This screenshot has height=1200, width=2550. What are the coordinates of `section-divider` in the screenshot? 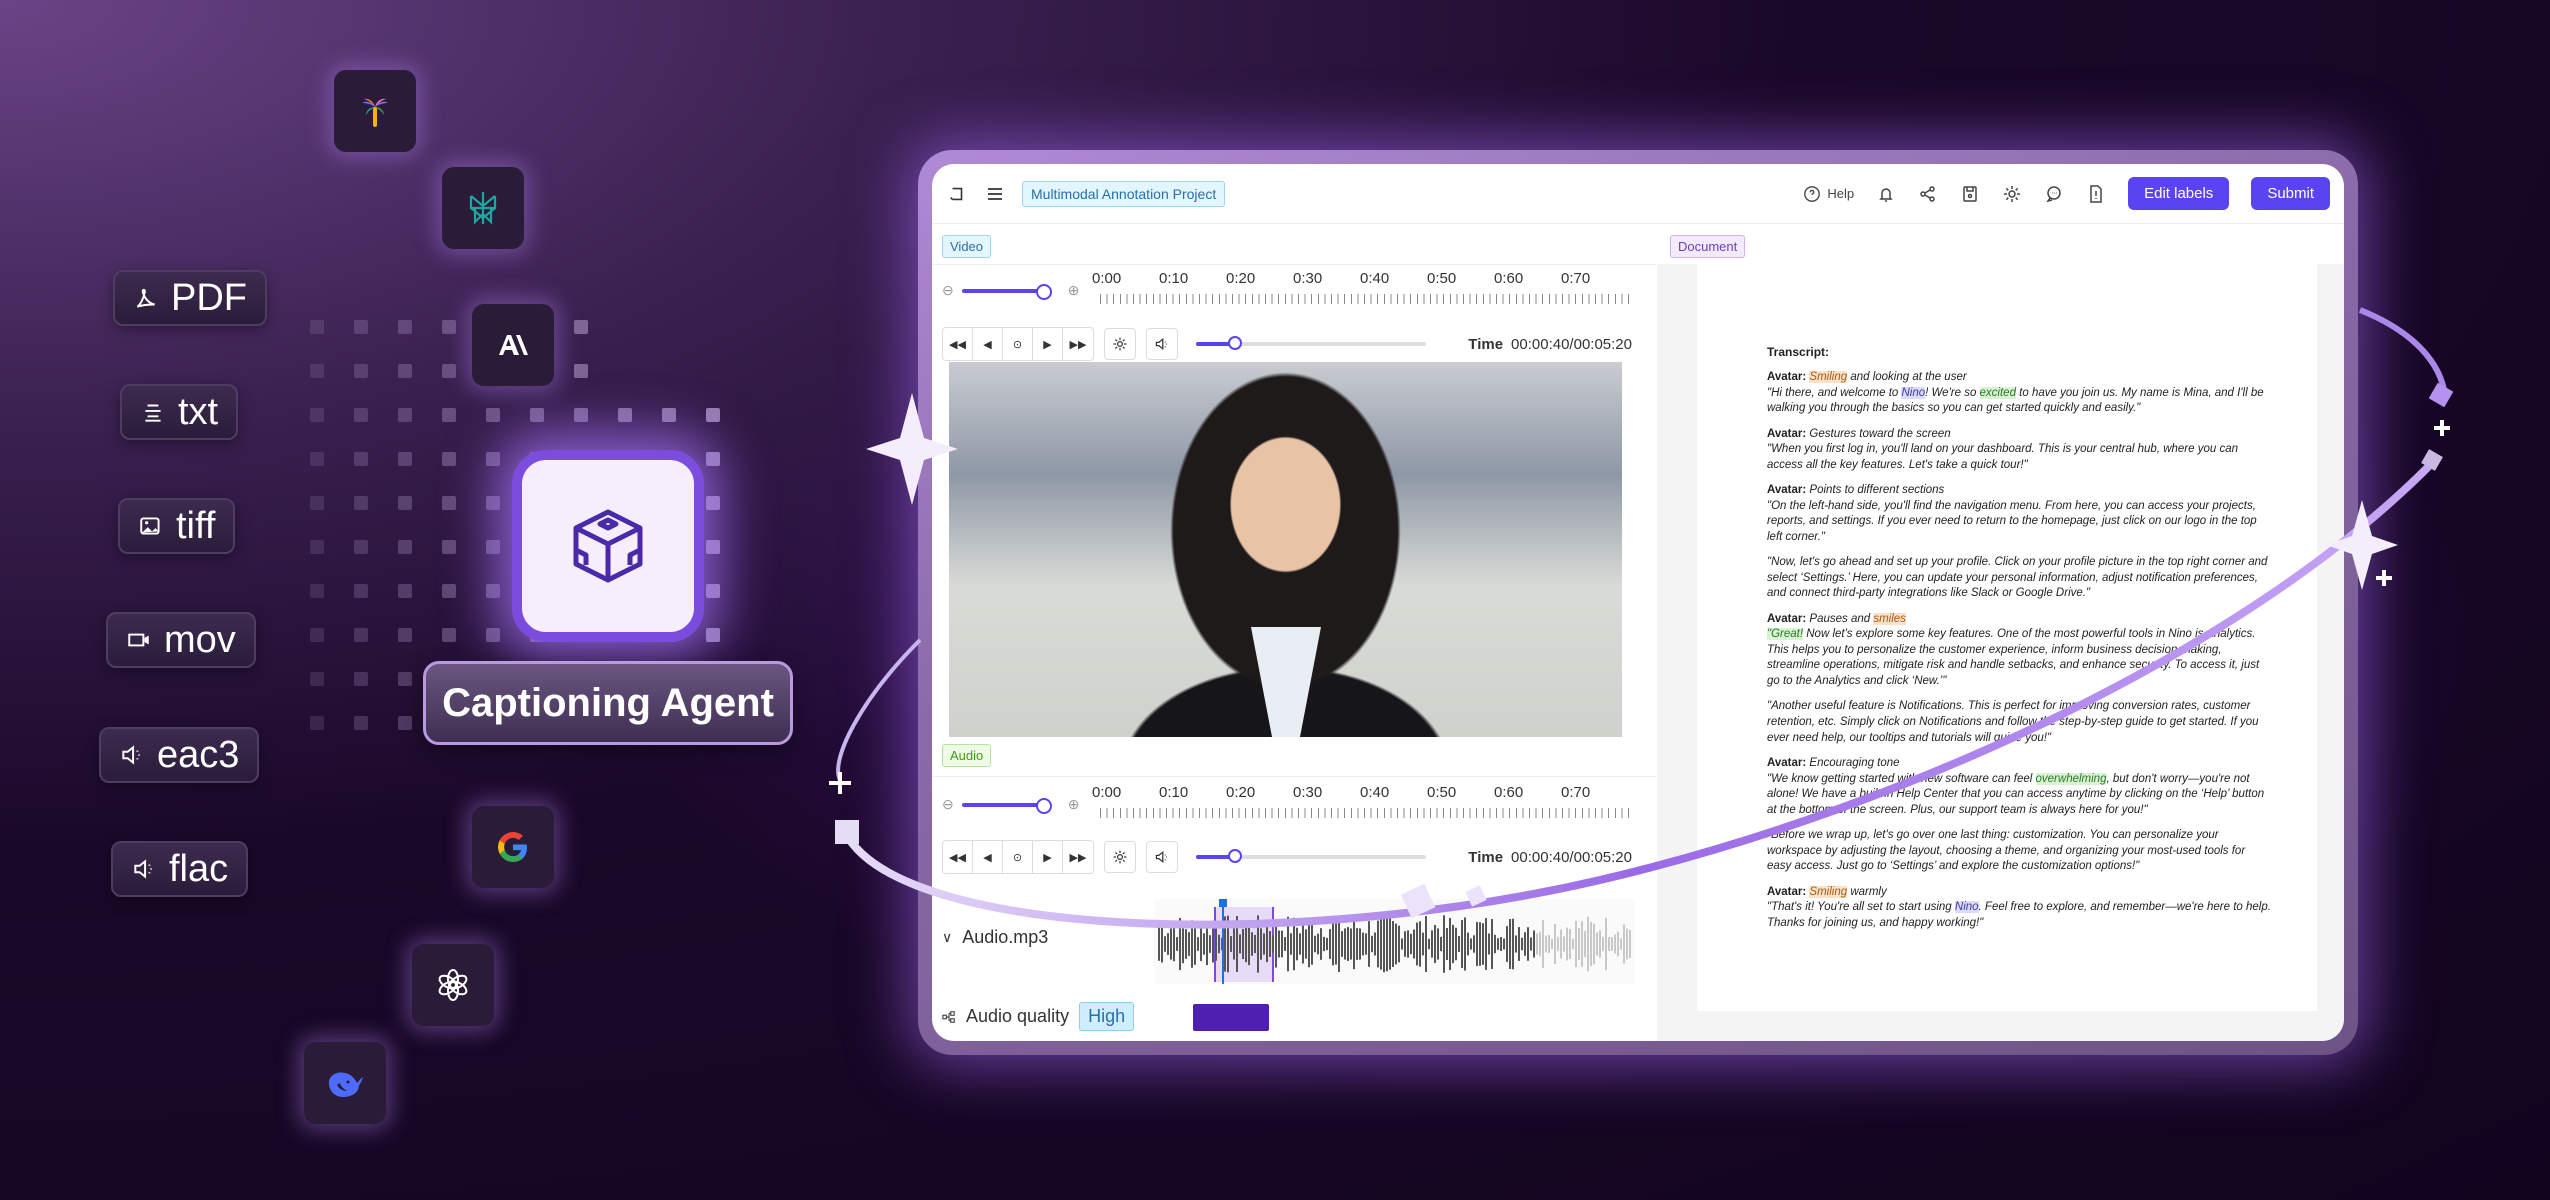 It's located at (1294, 776).